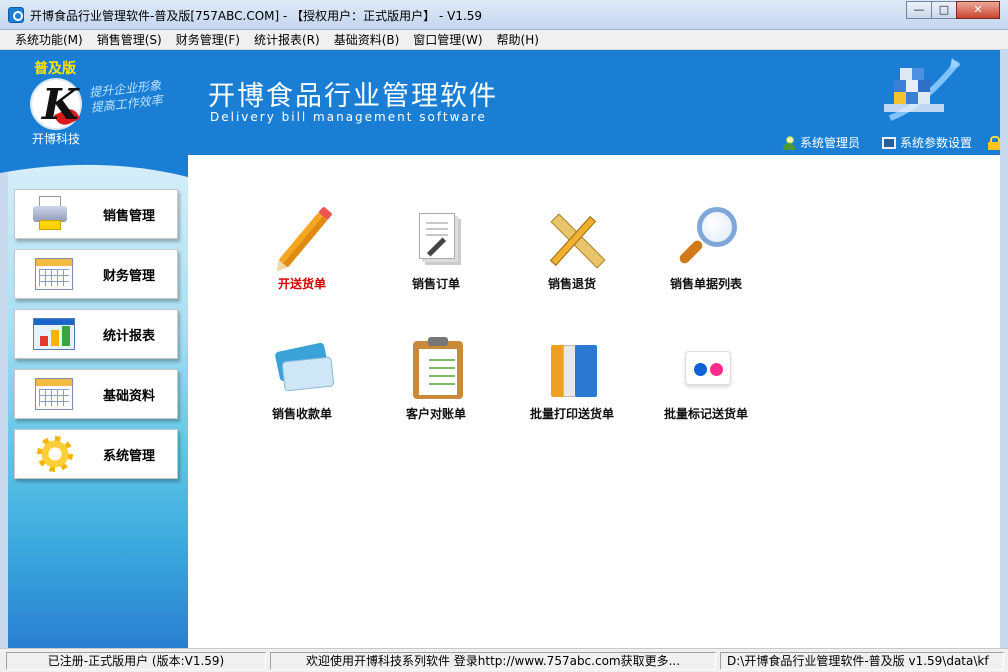  Describe the element at coordinates (96, 394) in the screenshot. I see `sidebar-item-basic-data: 基础资料` at that location.